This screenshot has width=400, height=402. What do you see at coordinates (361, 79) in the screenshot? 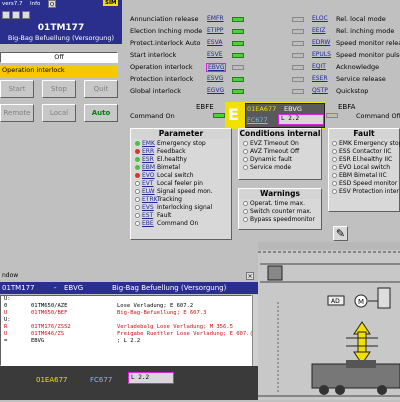
I see `signal-label: Service release` at bounding box center [361, 79].